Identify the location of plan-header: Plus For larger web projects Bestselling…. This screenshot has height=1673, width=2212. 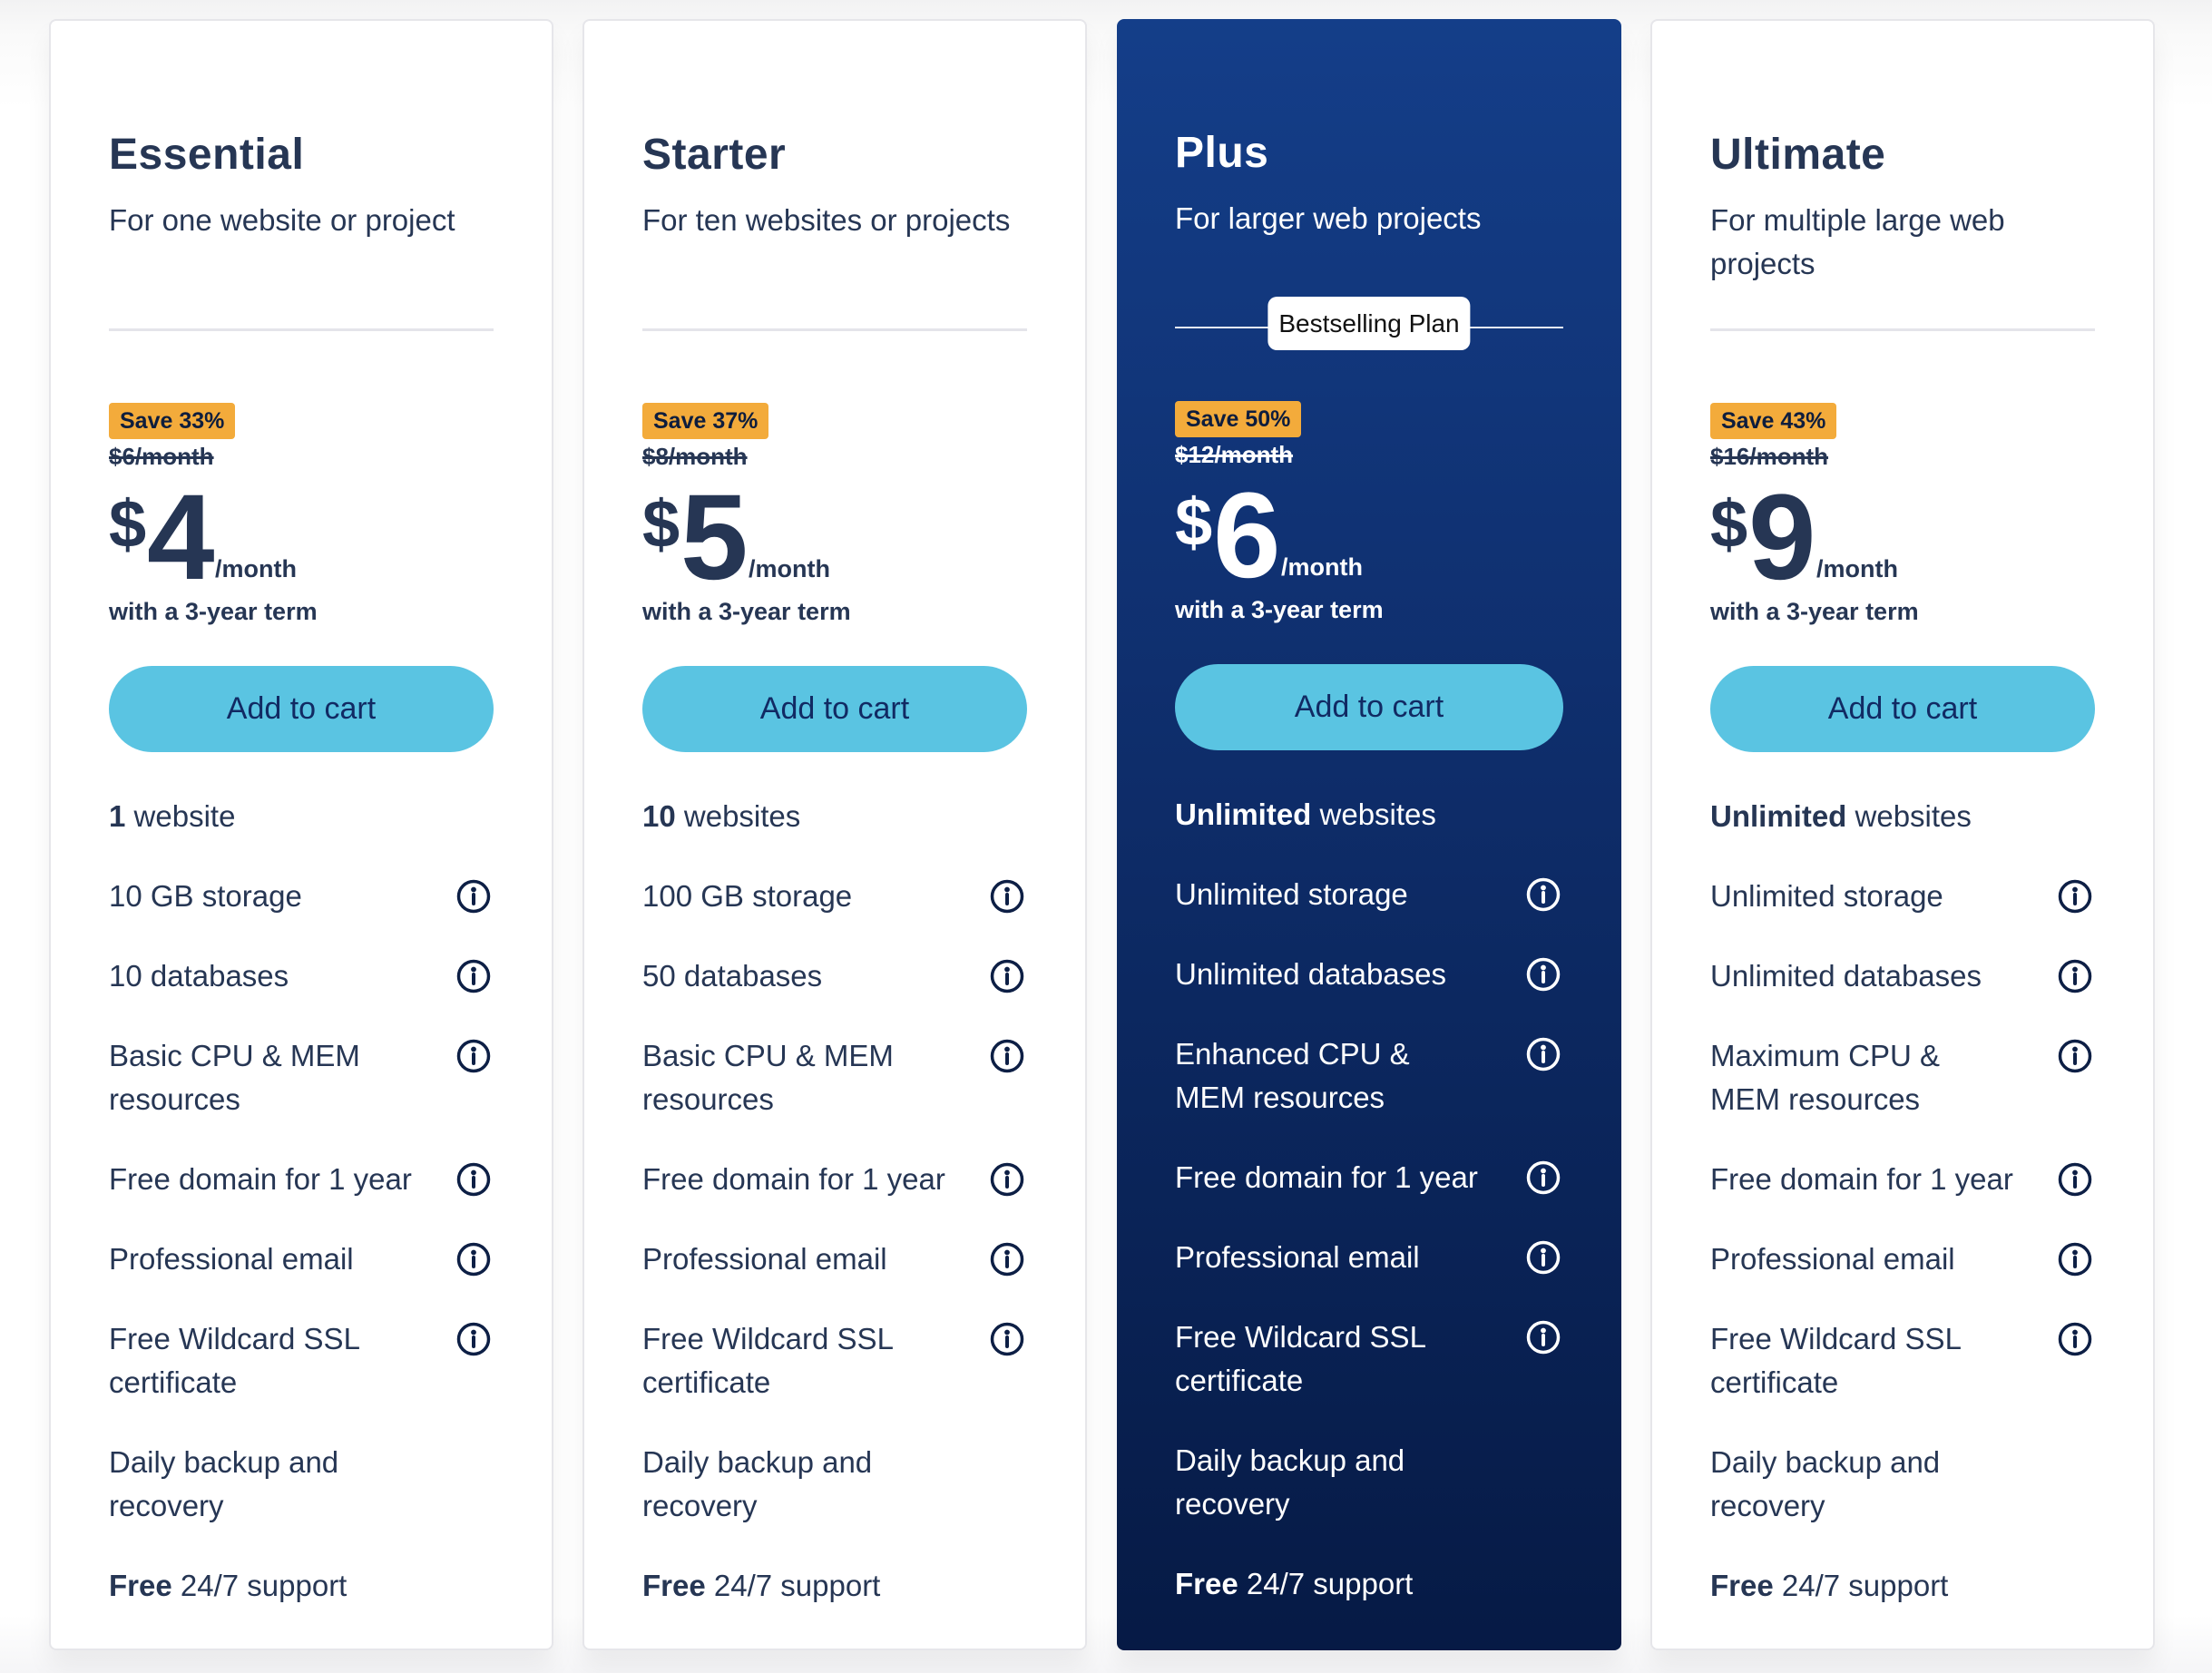
(1369, 184).